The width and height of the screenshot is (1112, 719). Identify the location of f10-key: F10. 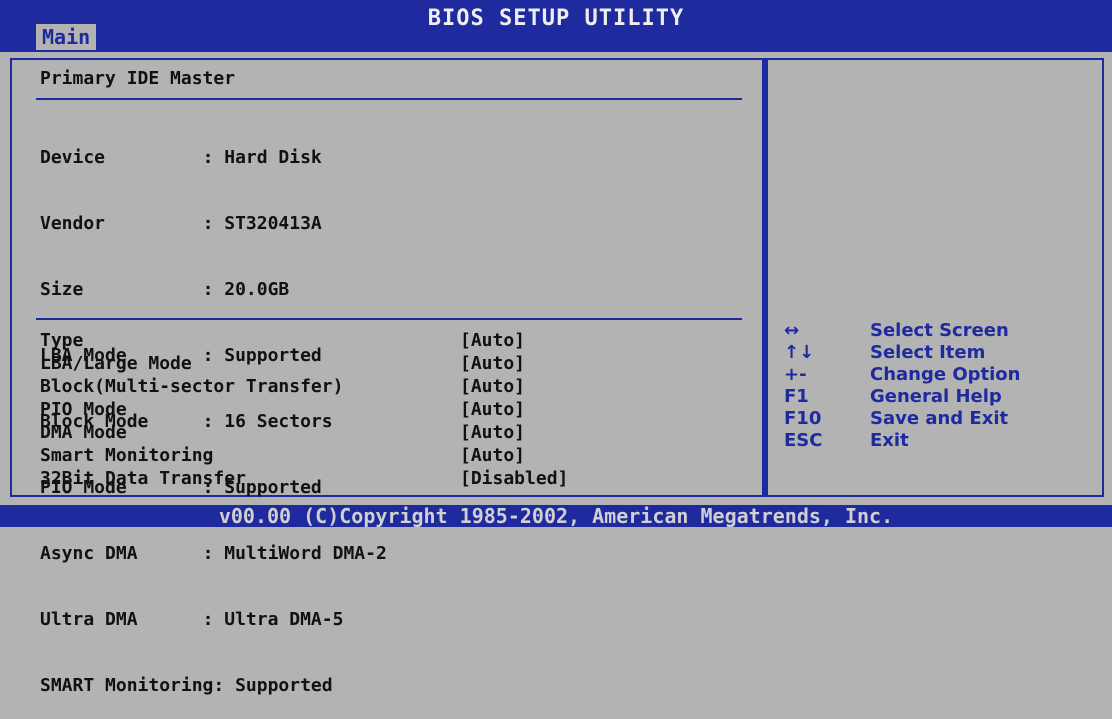
(803, 418).